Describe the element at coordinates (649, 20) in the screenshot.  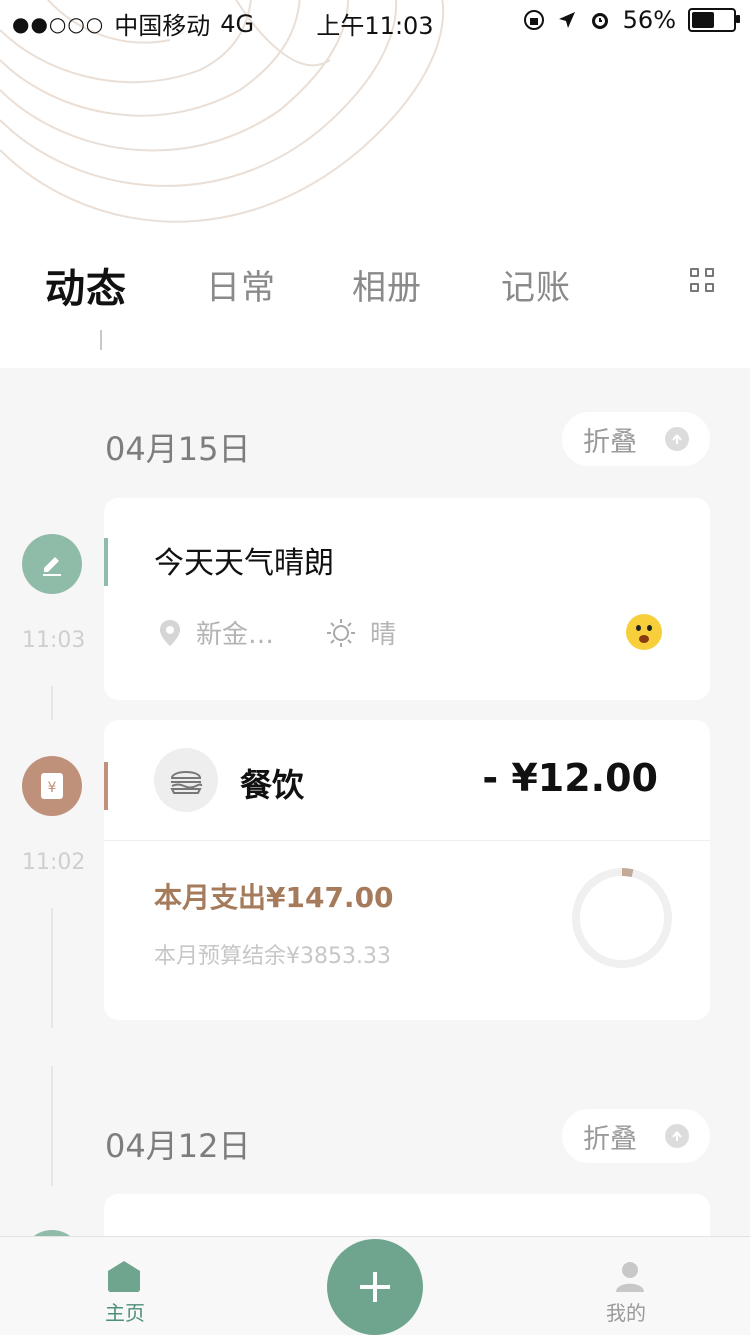
I see `battery-percent: 56%` at that location.